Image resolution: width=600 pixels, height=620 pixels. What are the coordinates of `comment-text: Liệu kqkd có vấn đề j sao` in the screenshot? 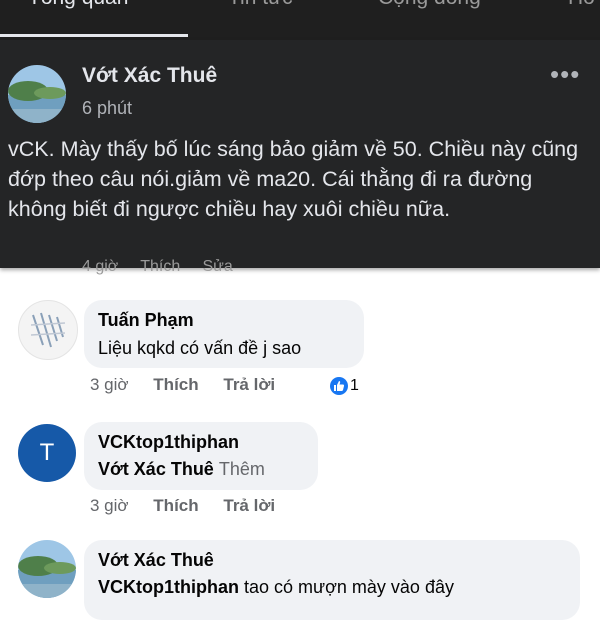 It's located at (200, 348).